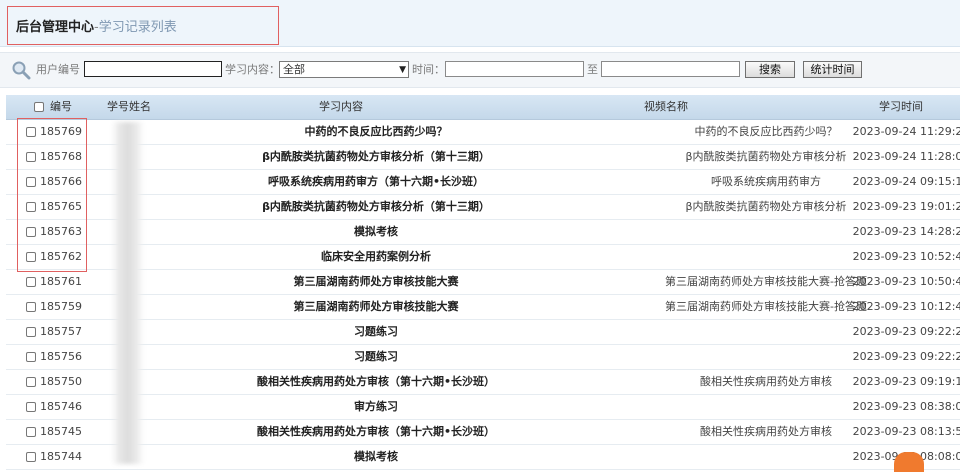 The width and height of the screenshot is (960, 472). I want to click on row-time: 2023-09-24 11:29:21, so click(906, 131).